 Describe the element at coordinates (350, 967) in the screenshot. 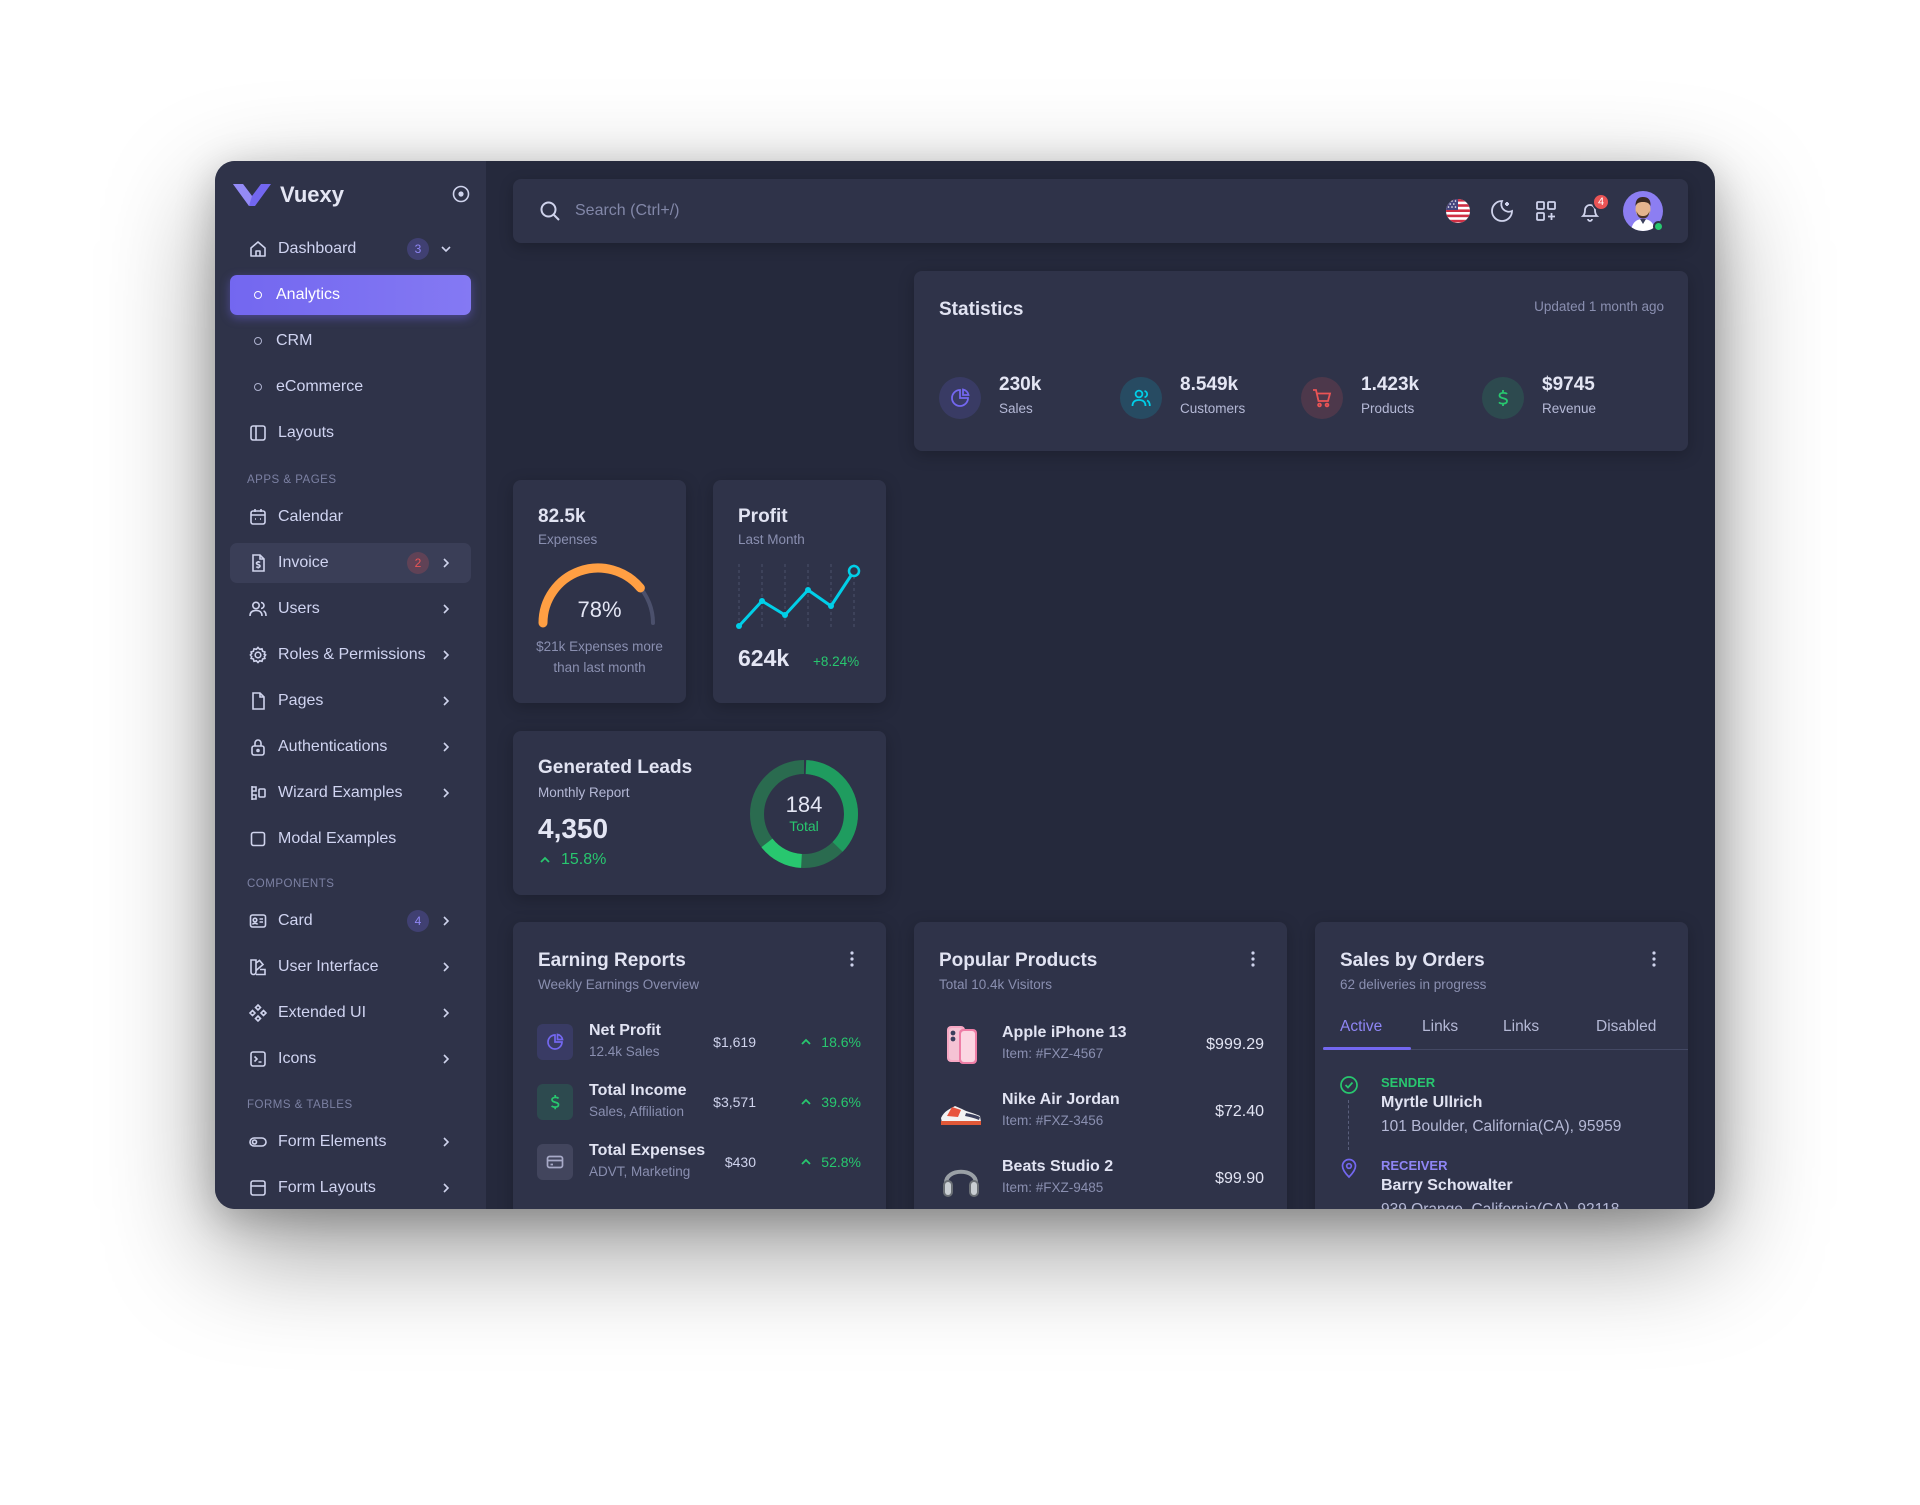

I see `sidebar-item-user-interface: User Interface` at that location.